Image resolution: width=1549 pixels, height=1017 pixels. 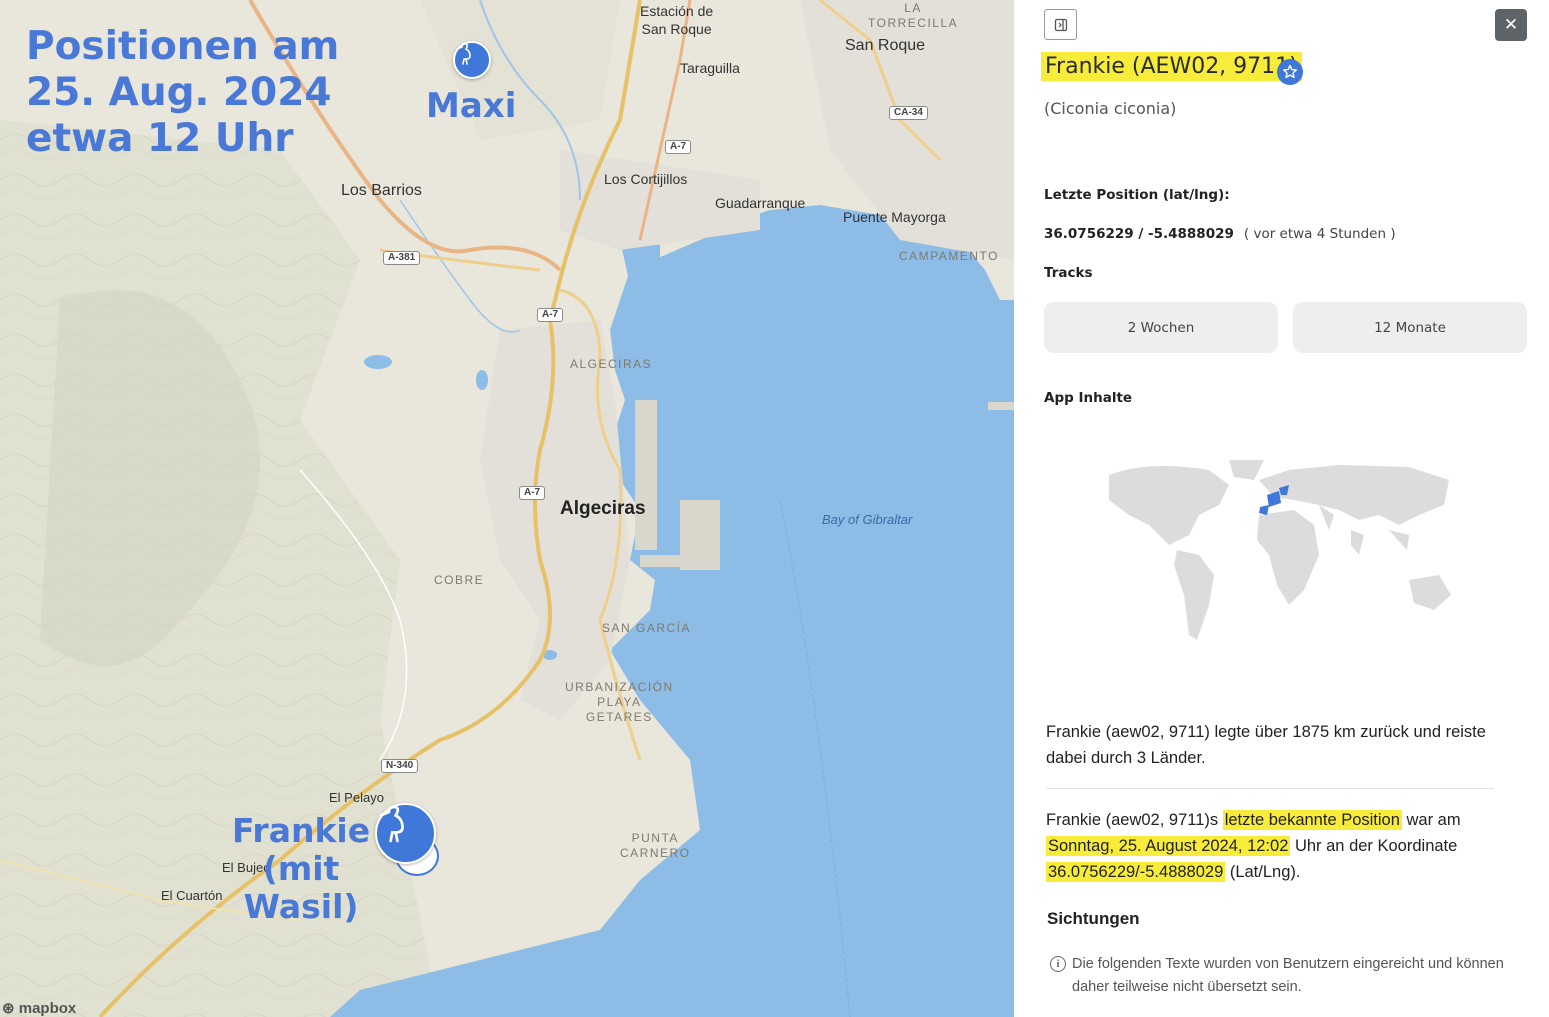 What do you see at coordinates (1168, 846) in the screenshot?
I see `highlight-date: Sonntag, 25. August 2024, 12:02` at bounding box center [1168, 846].